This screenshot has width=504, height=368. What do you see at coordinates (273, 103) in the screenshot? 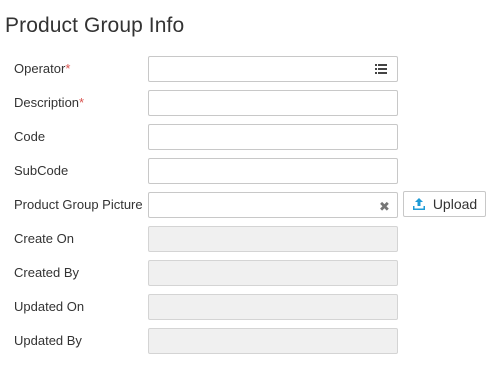
I see `description-field` at bounding box center [273, 103].